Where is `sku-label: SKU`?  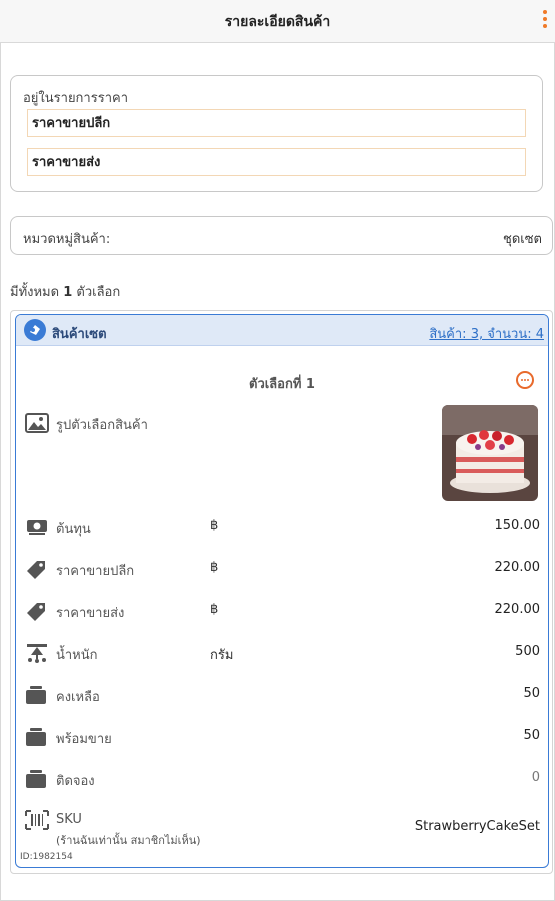 sku-label: SKU is located at coordinates (69, 819).